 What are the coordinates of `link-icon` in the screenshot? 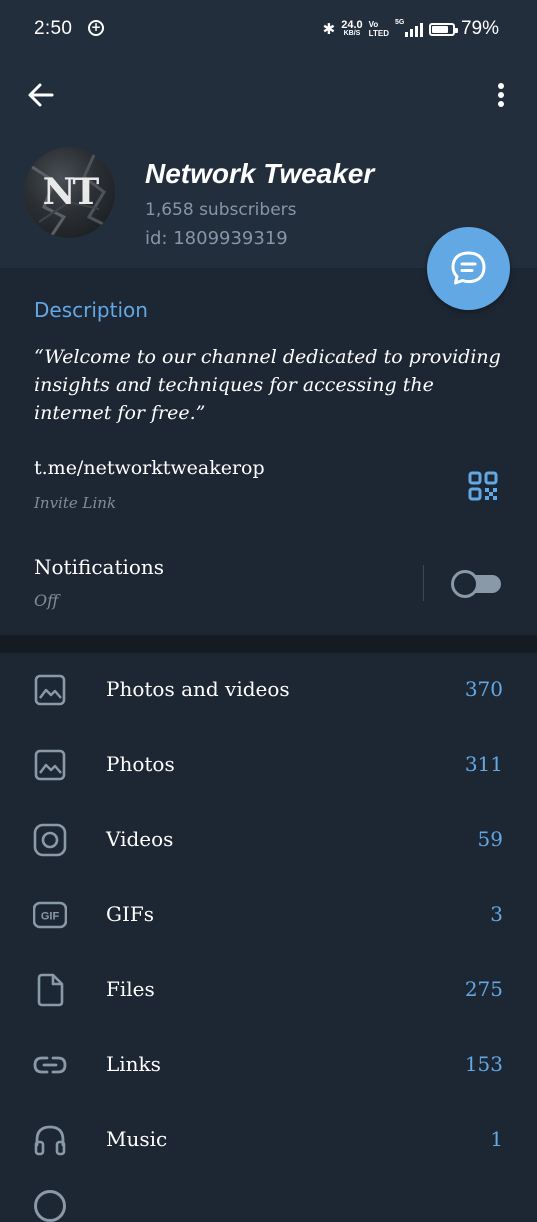 It's located at (50, 1065).